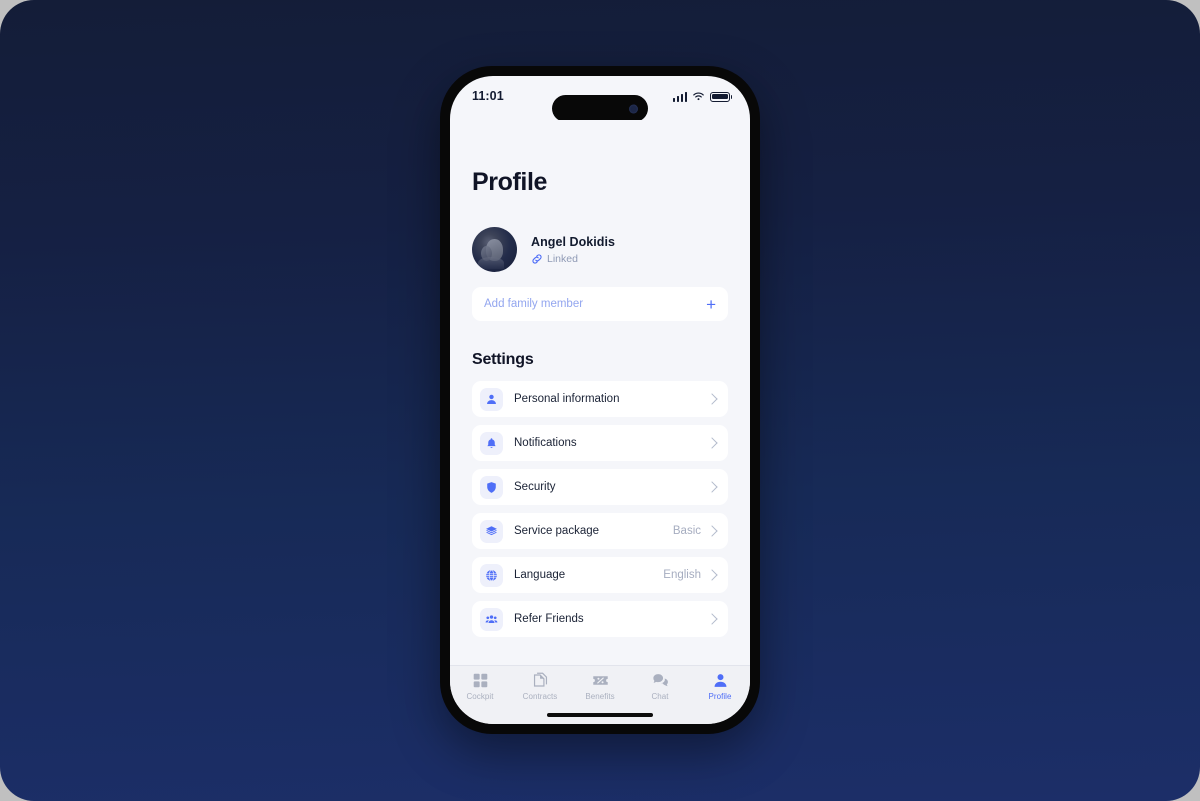 This screenshot has height=801, width=1200. What do you see at coordinates (509, 182) in the screenshot?
I see `page-title: Profile` at bounding box center [509, 182].